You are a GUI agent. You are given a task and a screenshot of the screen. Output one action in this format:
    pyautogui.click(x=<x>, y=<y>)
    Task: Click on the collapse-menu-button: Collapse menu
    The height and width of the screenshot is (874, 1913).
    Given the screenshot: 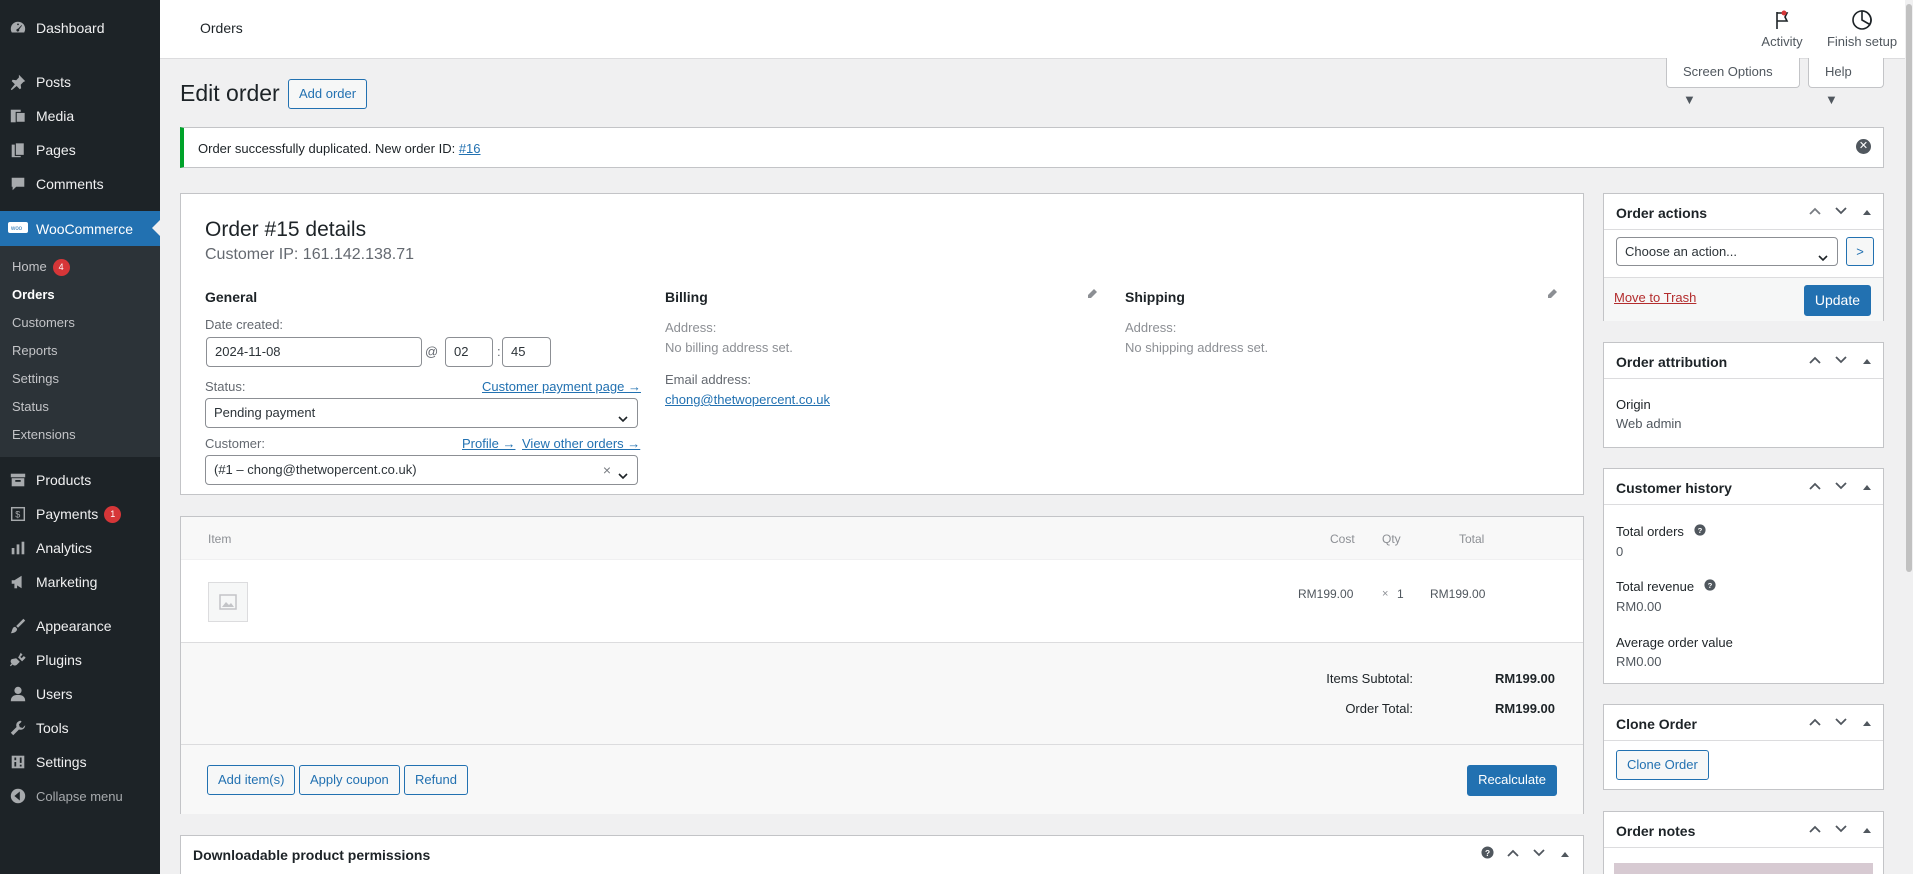 What is the action you would take?
    pyautogui.click(x=80, y=796)
    